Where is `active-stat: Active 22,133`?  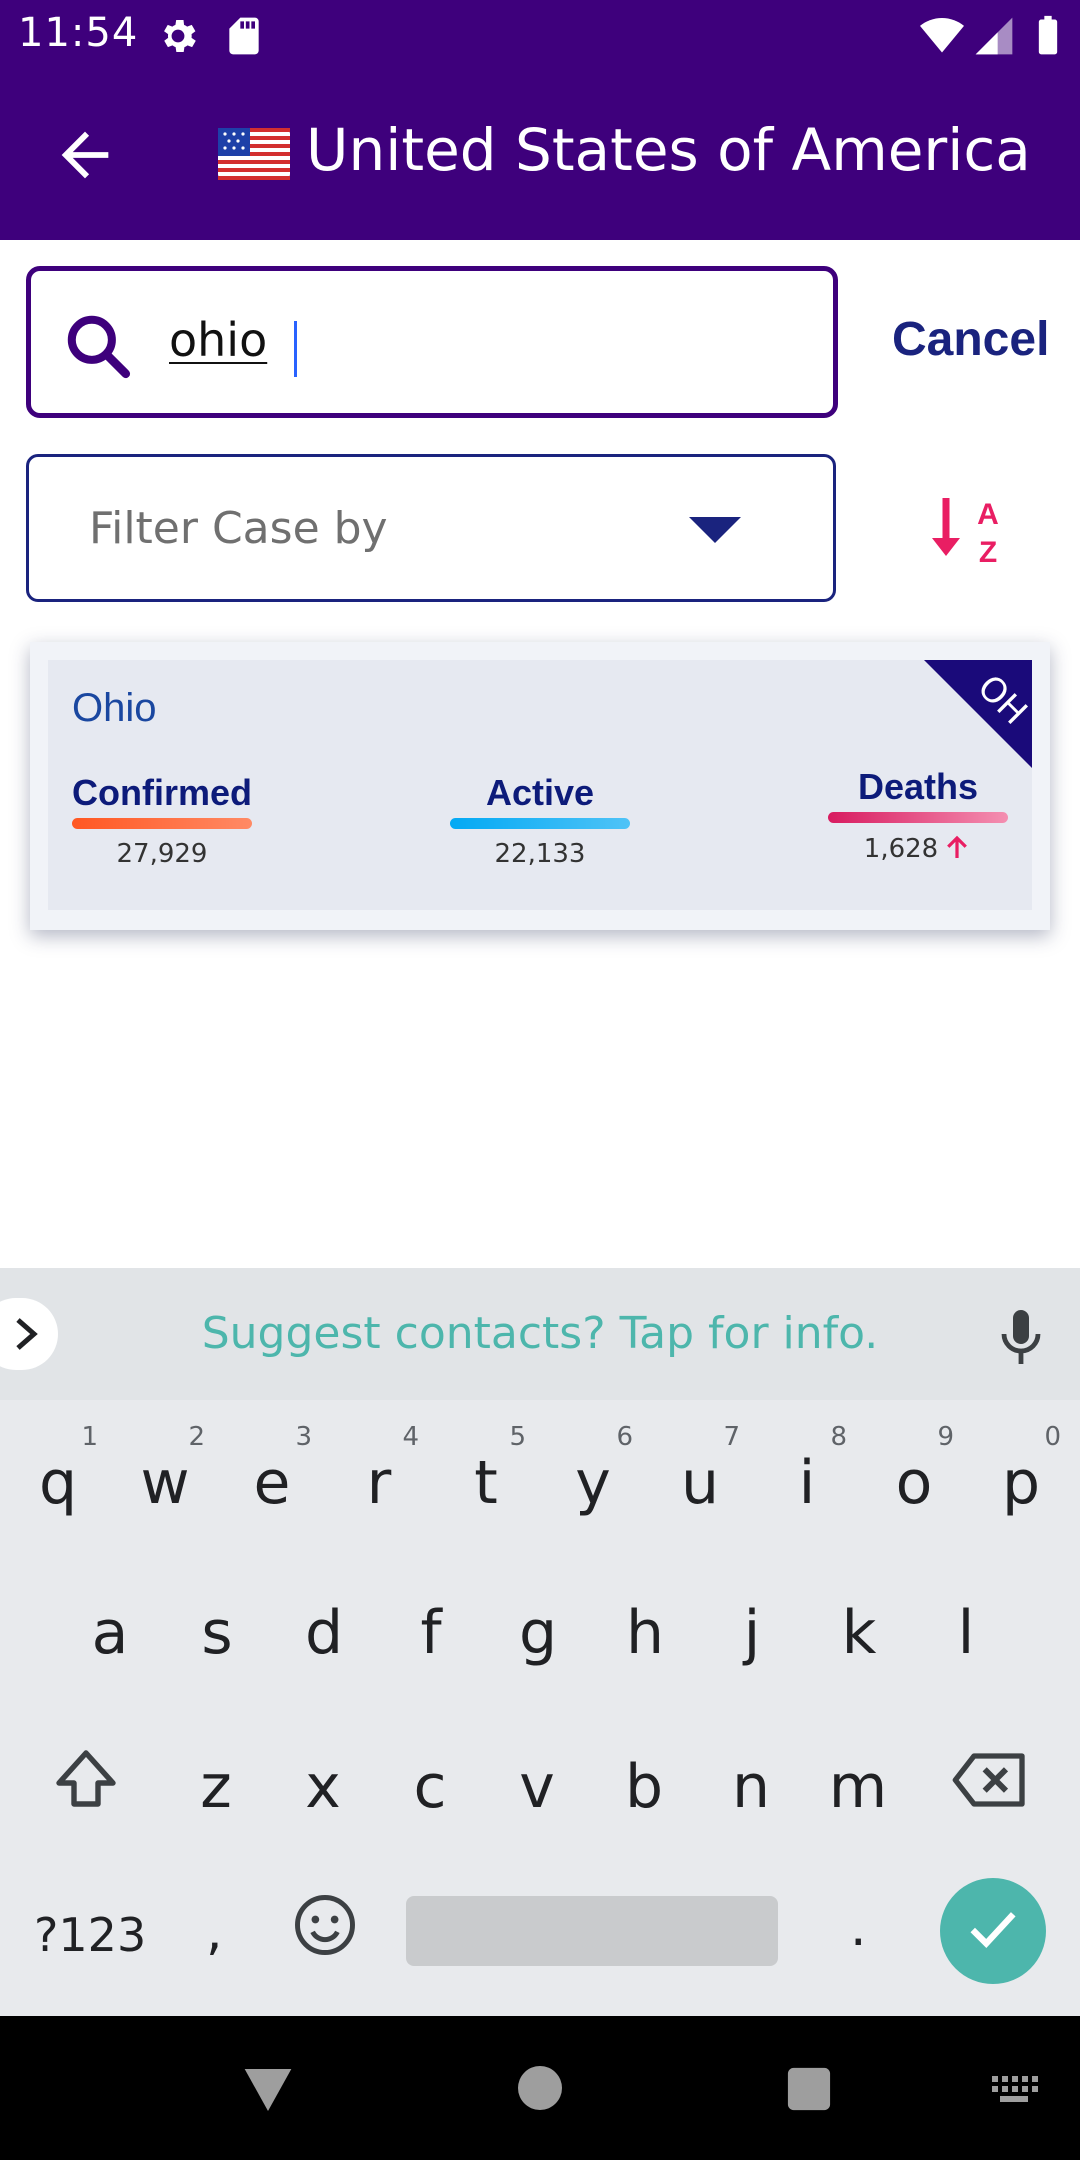 active-stat: Active 22,133 is located at coordinates (540, 820).